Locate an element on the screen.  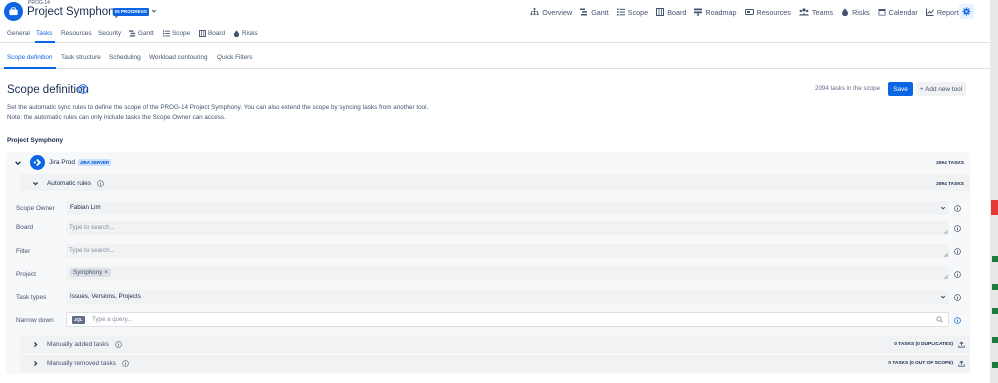
integration-type-badge: JIRA SERVER is located at coordinates (95, 162).